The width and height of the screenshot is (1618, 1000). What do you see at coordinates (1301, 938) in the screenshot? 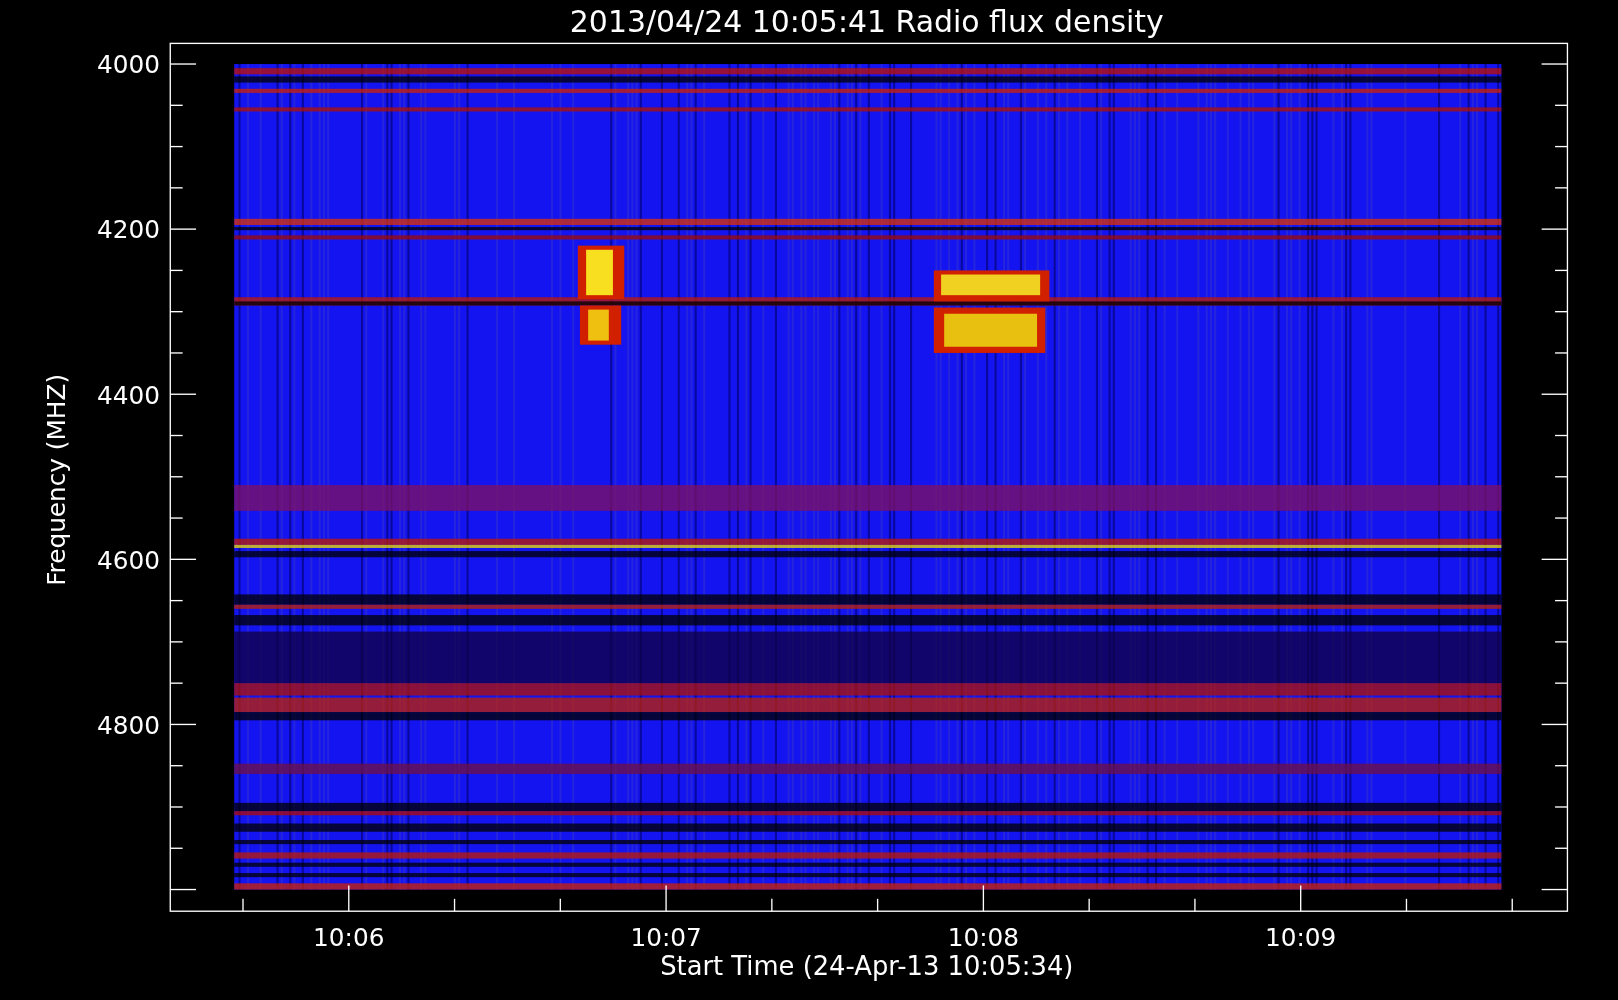
I see `x-tick-label: 10:09` at bounding box center [1301, 938].